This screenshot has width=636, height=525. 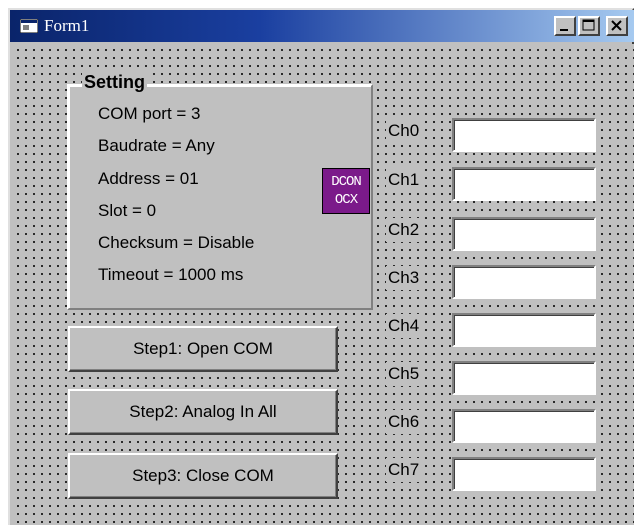 I want to click on setting-com-port: COM port = 3, so click(x=149, y=113).